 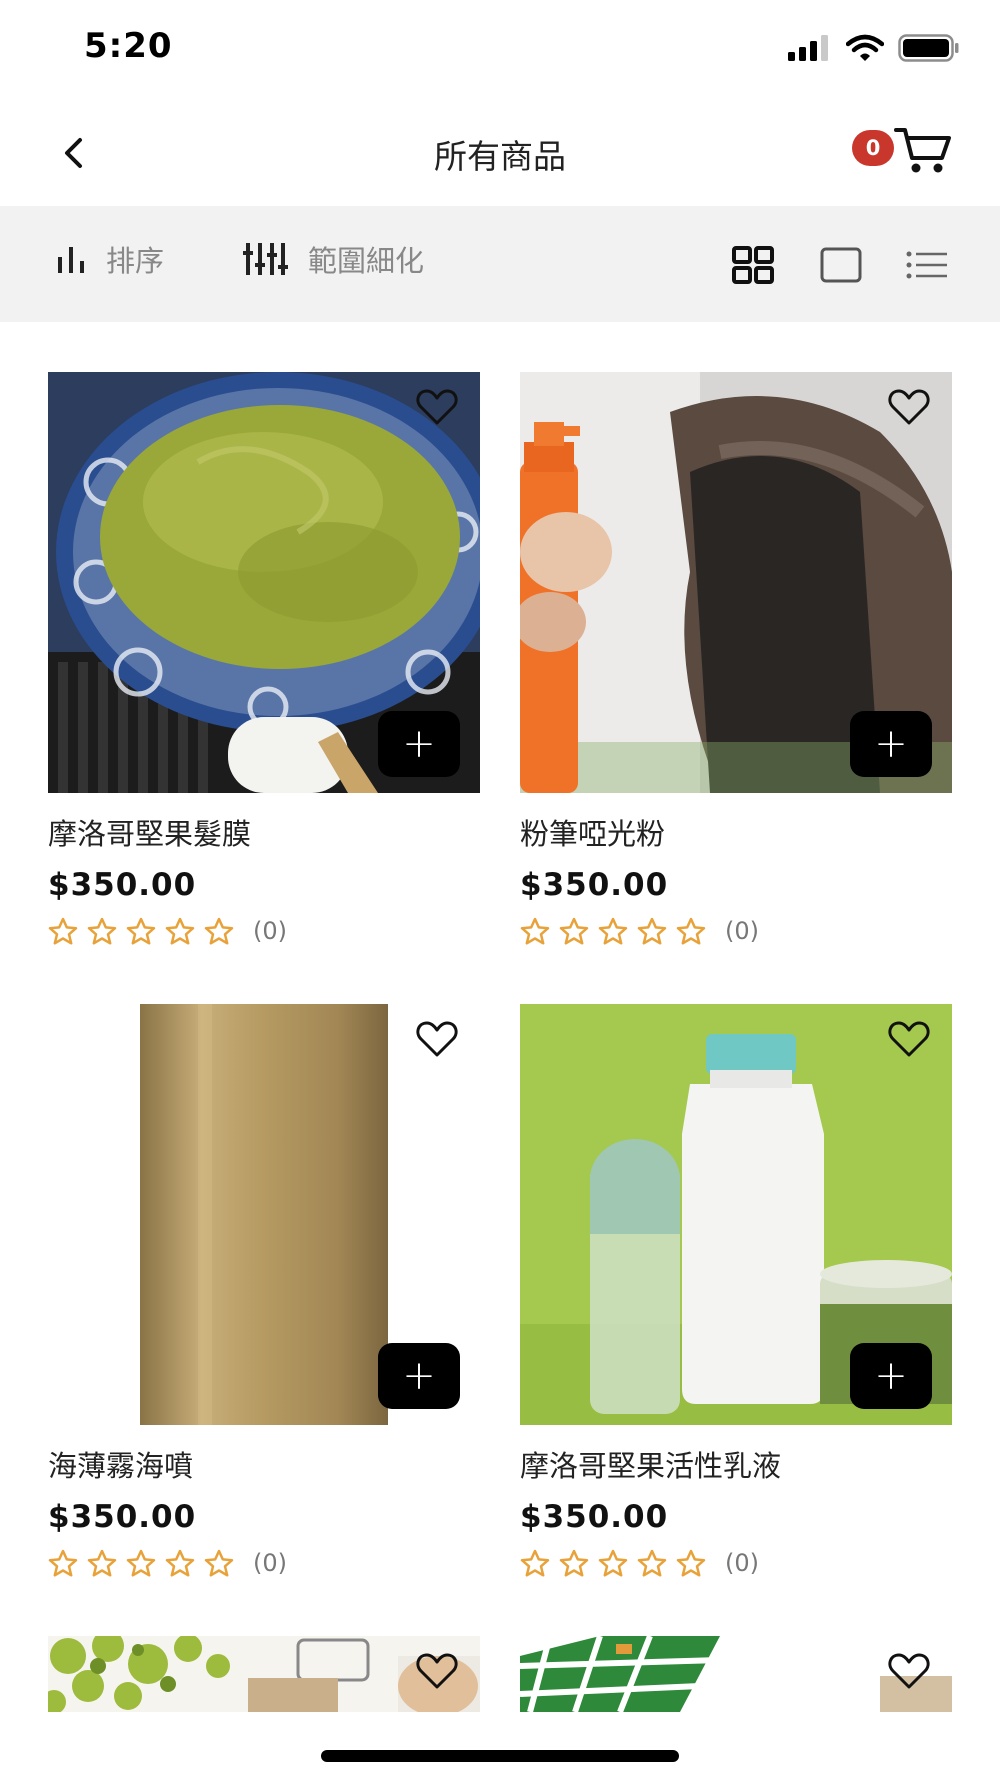 What do you see at coordinates (736, 832) in the screenshot?
I see `product-name: 粉筆啞光粉` at bounding box center [736, 832].